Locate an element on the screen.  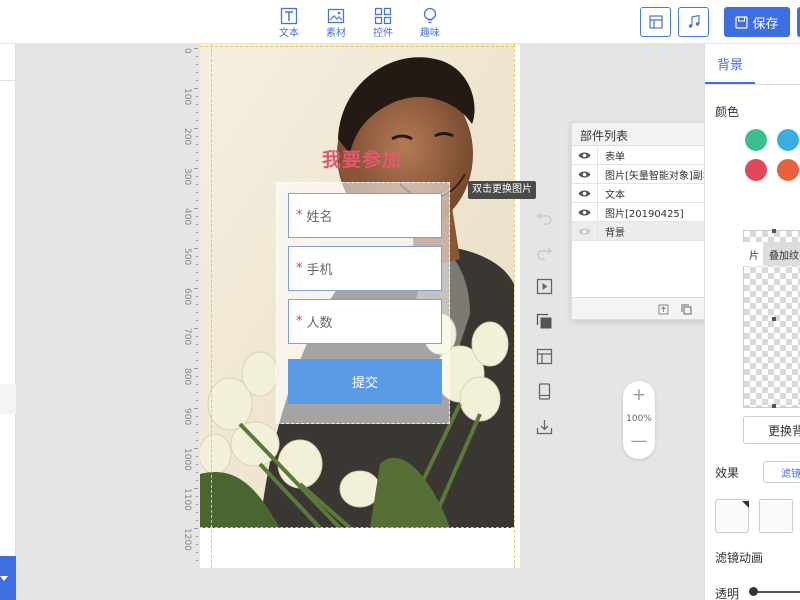
opacity-slider-track is located at coordinates (775, 592).